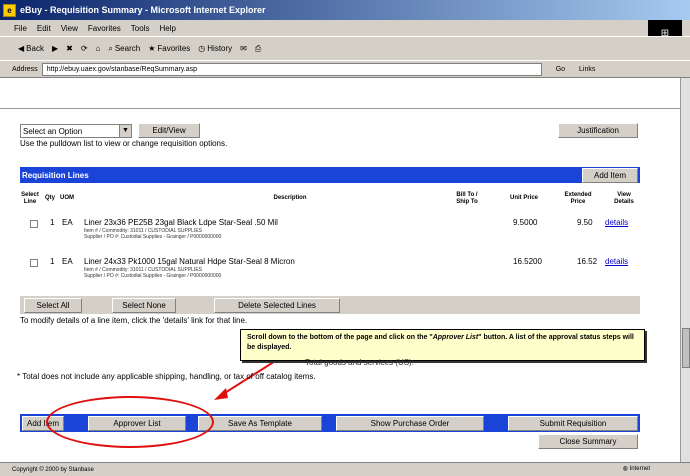 Image resolution: width=690 pixels, height=476 pixels. What do you see at coordinates (130, 422) in the screenshot?
I see `highlight-circle` at bounding box center [130, 422].